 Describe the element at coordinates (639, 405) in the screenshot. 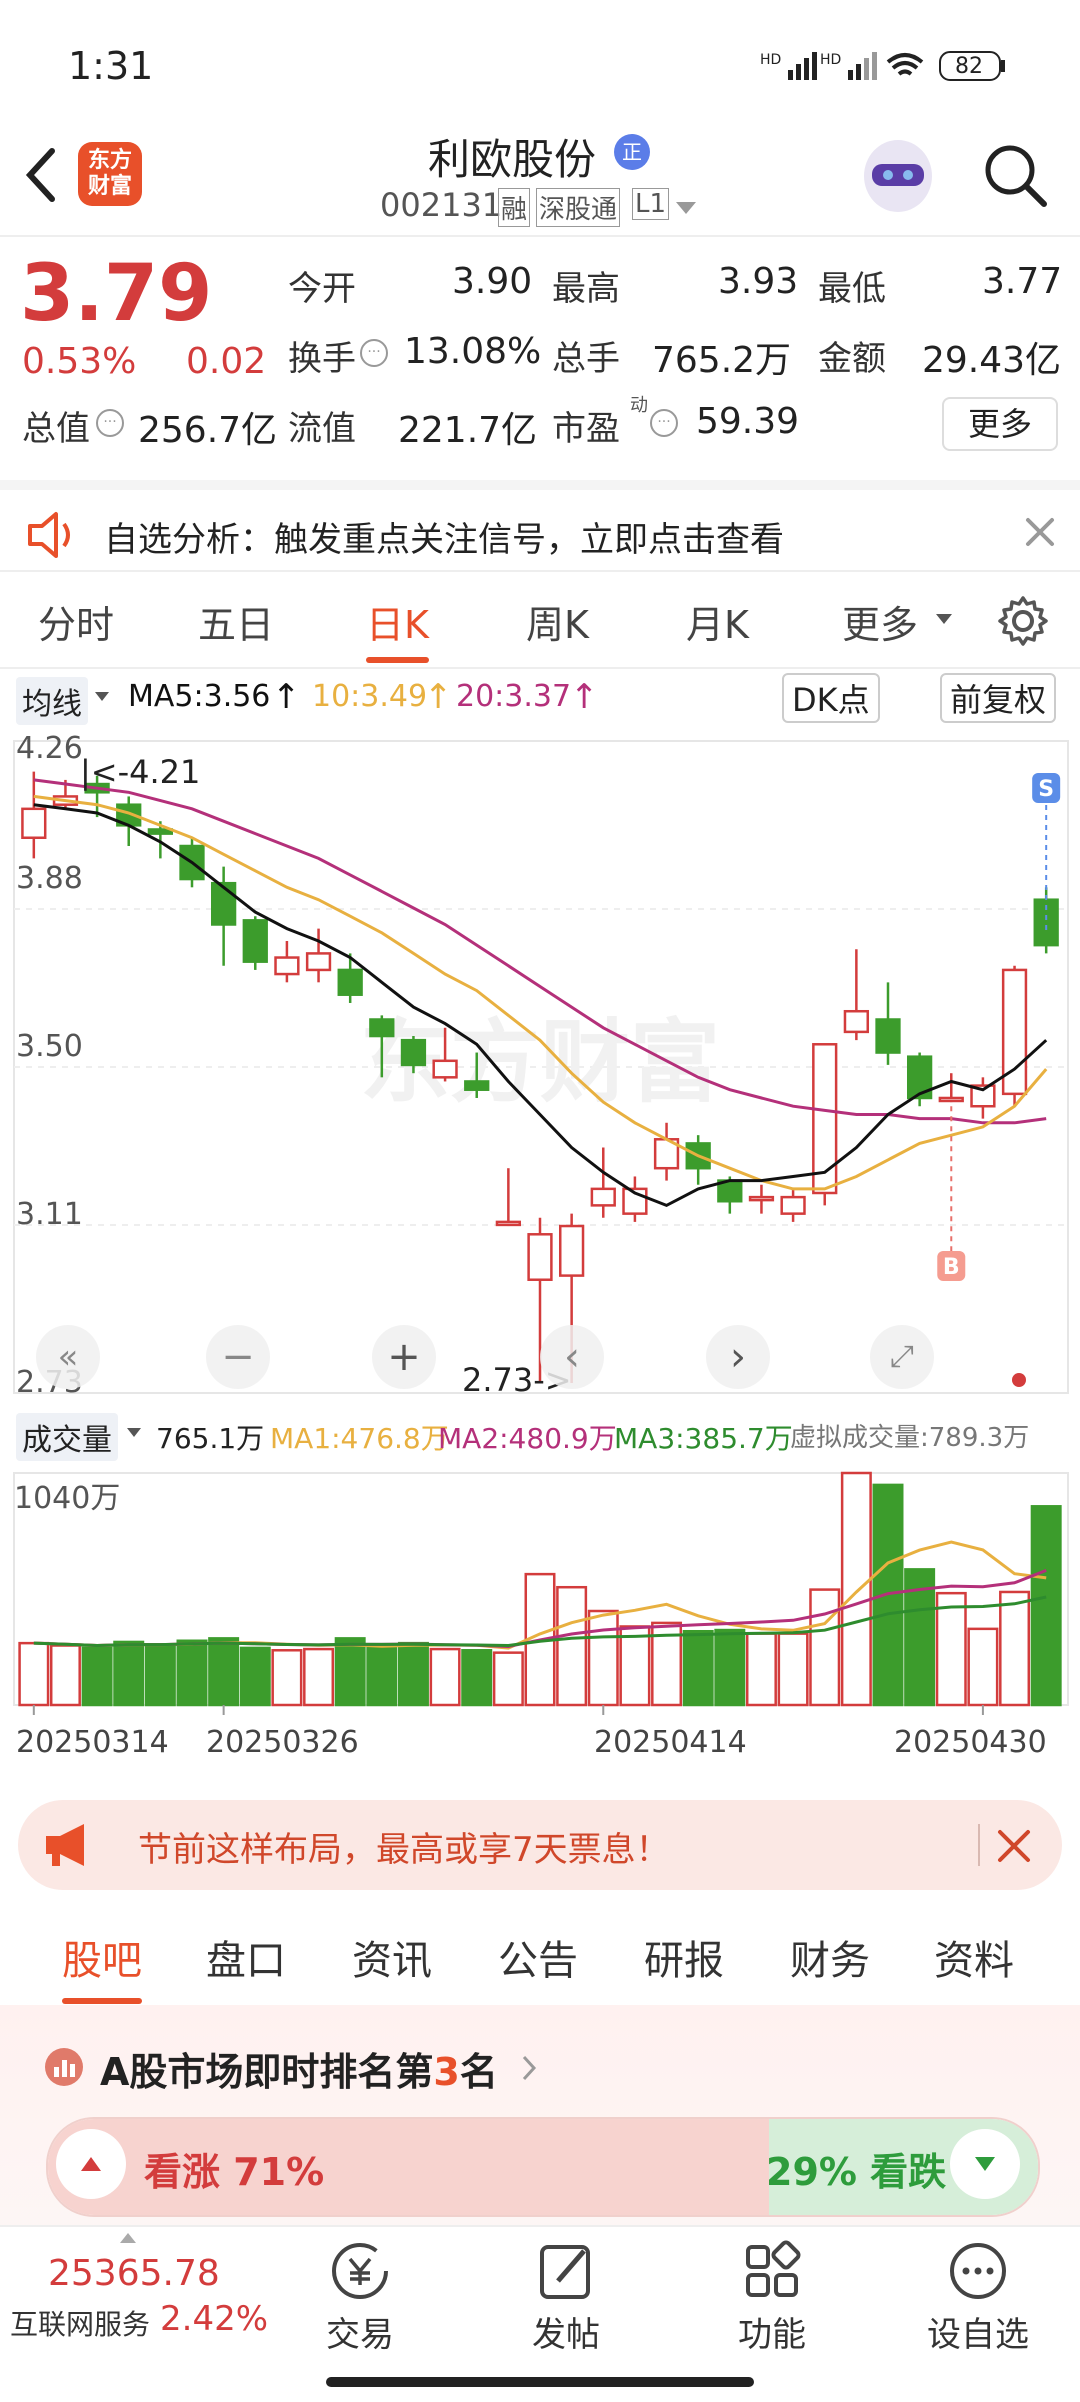

I see `pe-sup: 动` at that location.